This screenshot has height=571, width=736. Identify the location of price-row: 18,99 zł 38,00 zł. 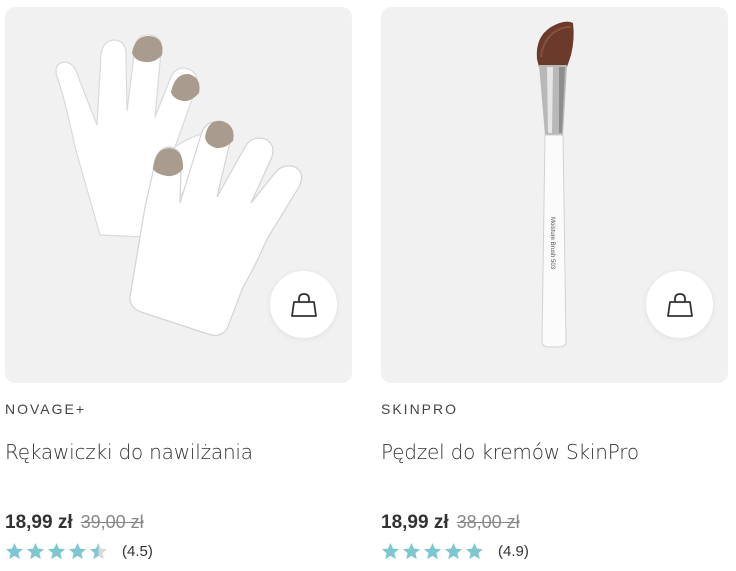
(450, 523).